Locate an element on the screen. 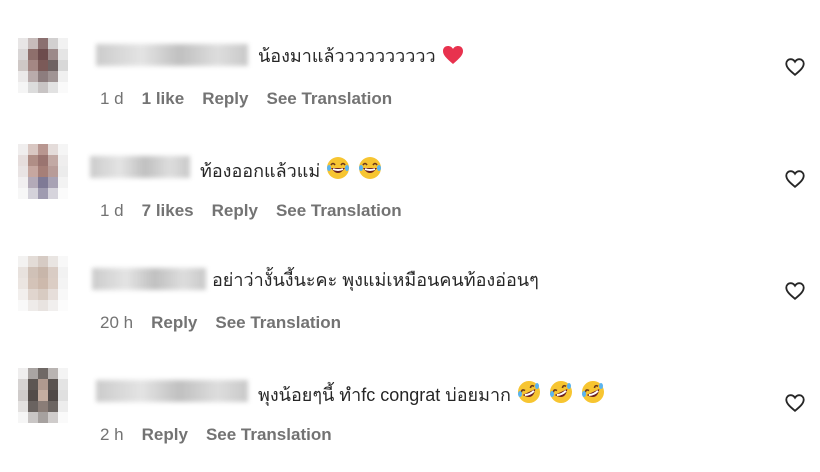 The width and height of the screenshot is (820, 472). comment-meta: 2 h Reply See Translation is located at coordinates (225, 435).